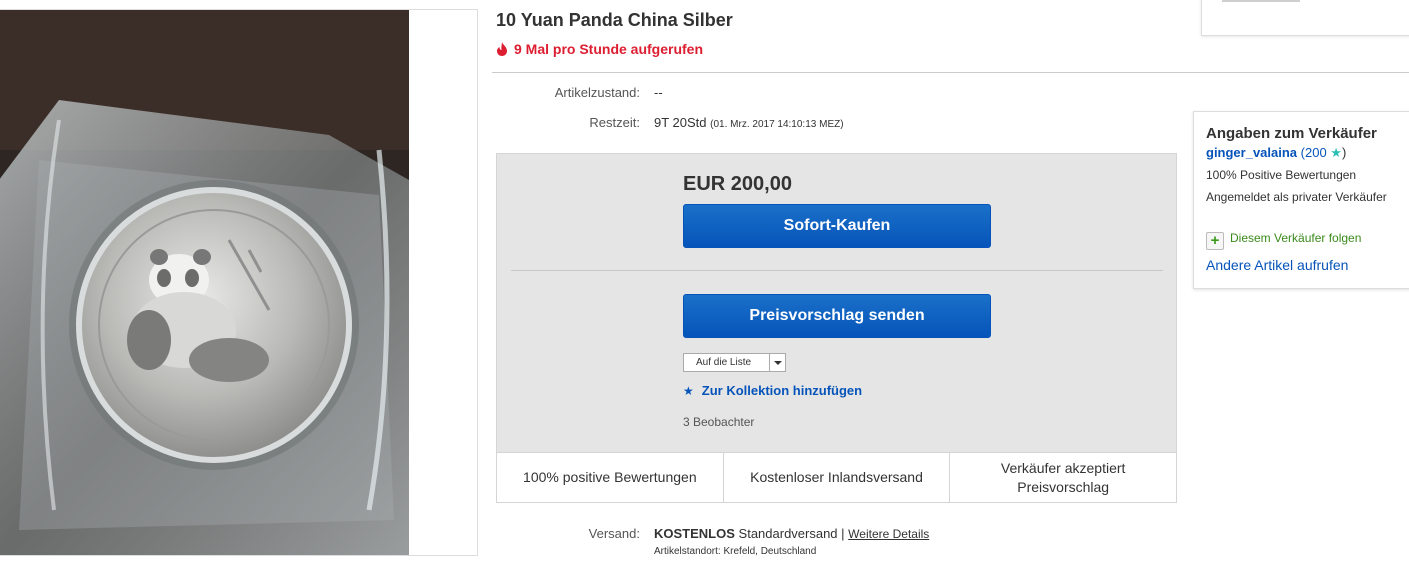 The width and height of the screenshot is (1409, 561). What do you see at coordinates (614, 122) in the screenshot?
I see `time-left-label: Restzeit:` at bounding box center [614, 122].